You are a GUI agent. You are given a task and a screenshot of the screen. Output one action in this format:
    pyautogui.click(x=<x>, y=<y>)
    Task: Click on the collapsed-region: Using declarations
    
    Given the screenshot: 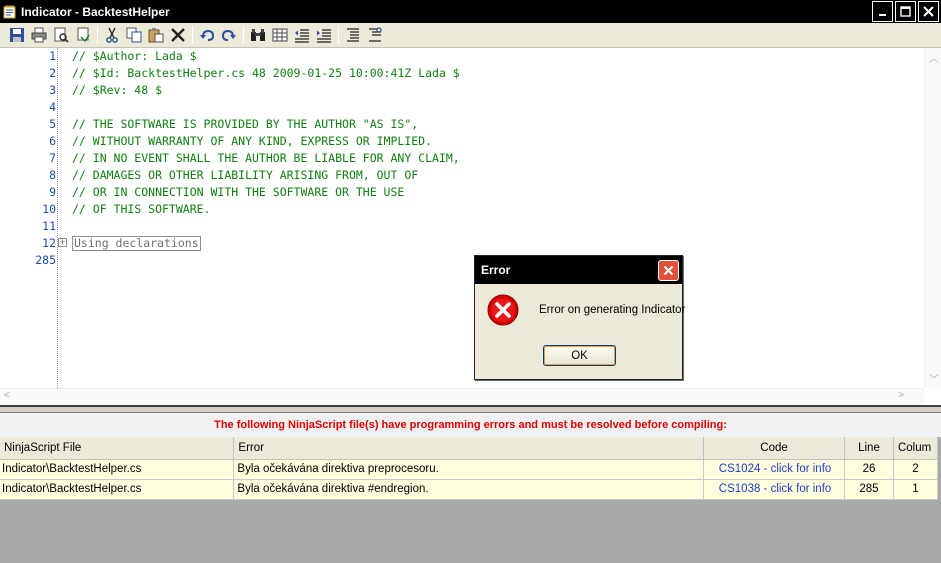 What is the action you would take?
    pyautogui.click(x=136, y=243)
    